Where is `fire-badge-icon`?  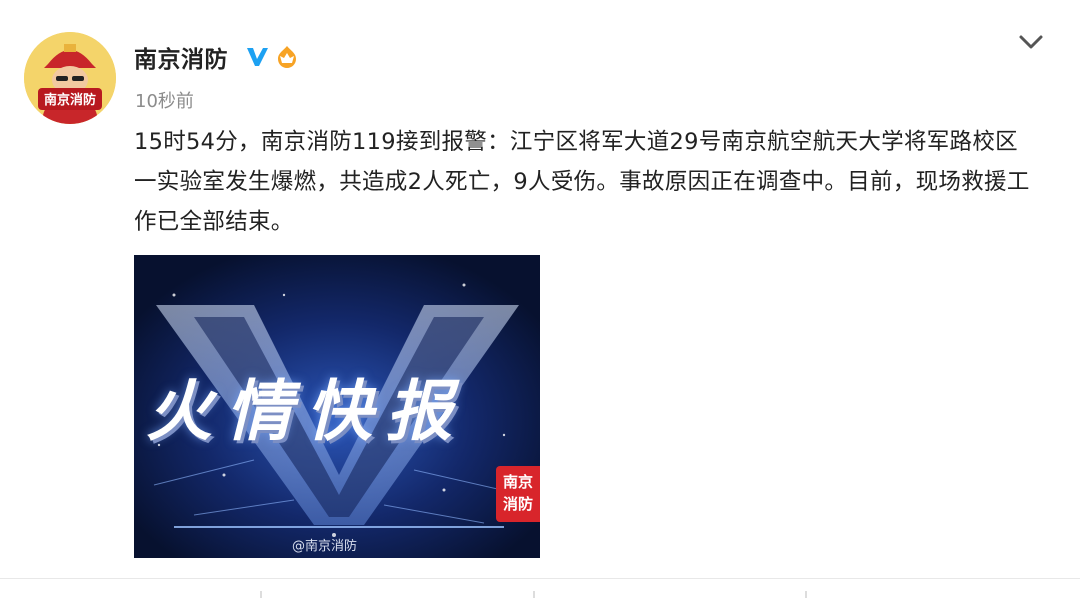 fire-badge-icon is located at coordinates (287, 57).